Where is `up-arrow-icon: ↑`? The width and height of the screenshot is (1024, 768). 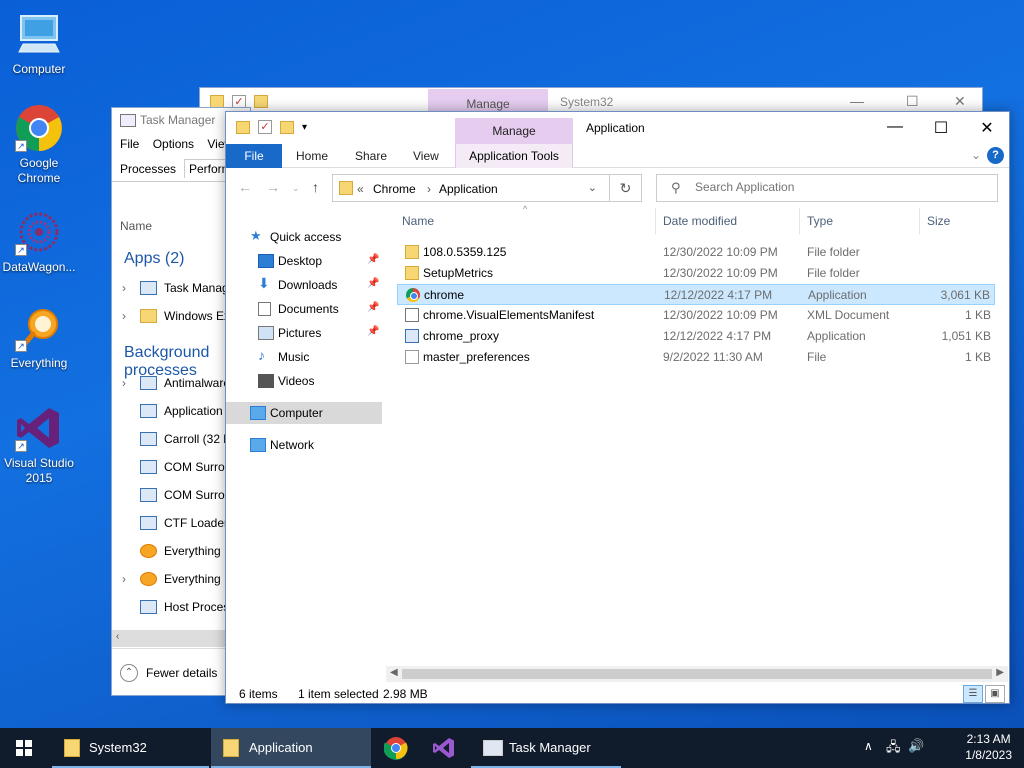 up-arrow-icon: ↑ is located at coordinates (315, 187).